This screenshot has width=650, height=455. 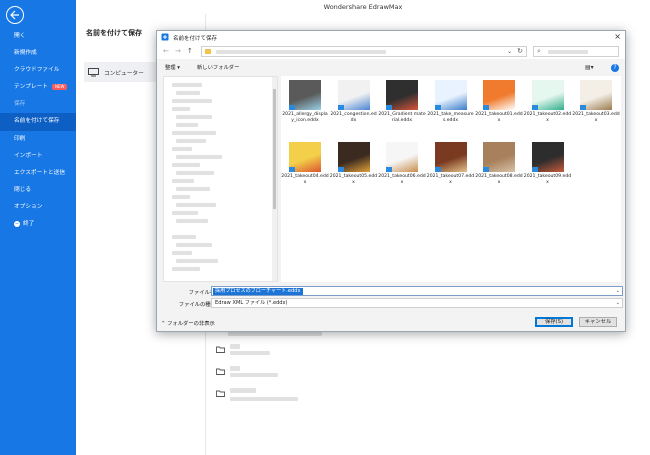 I want to click on search-input: ⌕, so click(x=576, y=51).